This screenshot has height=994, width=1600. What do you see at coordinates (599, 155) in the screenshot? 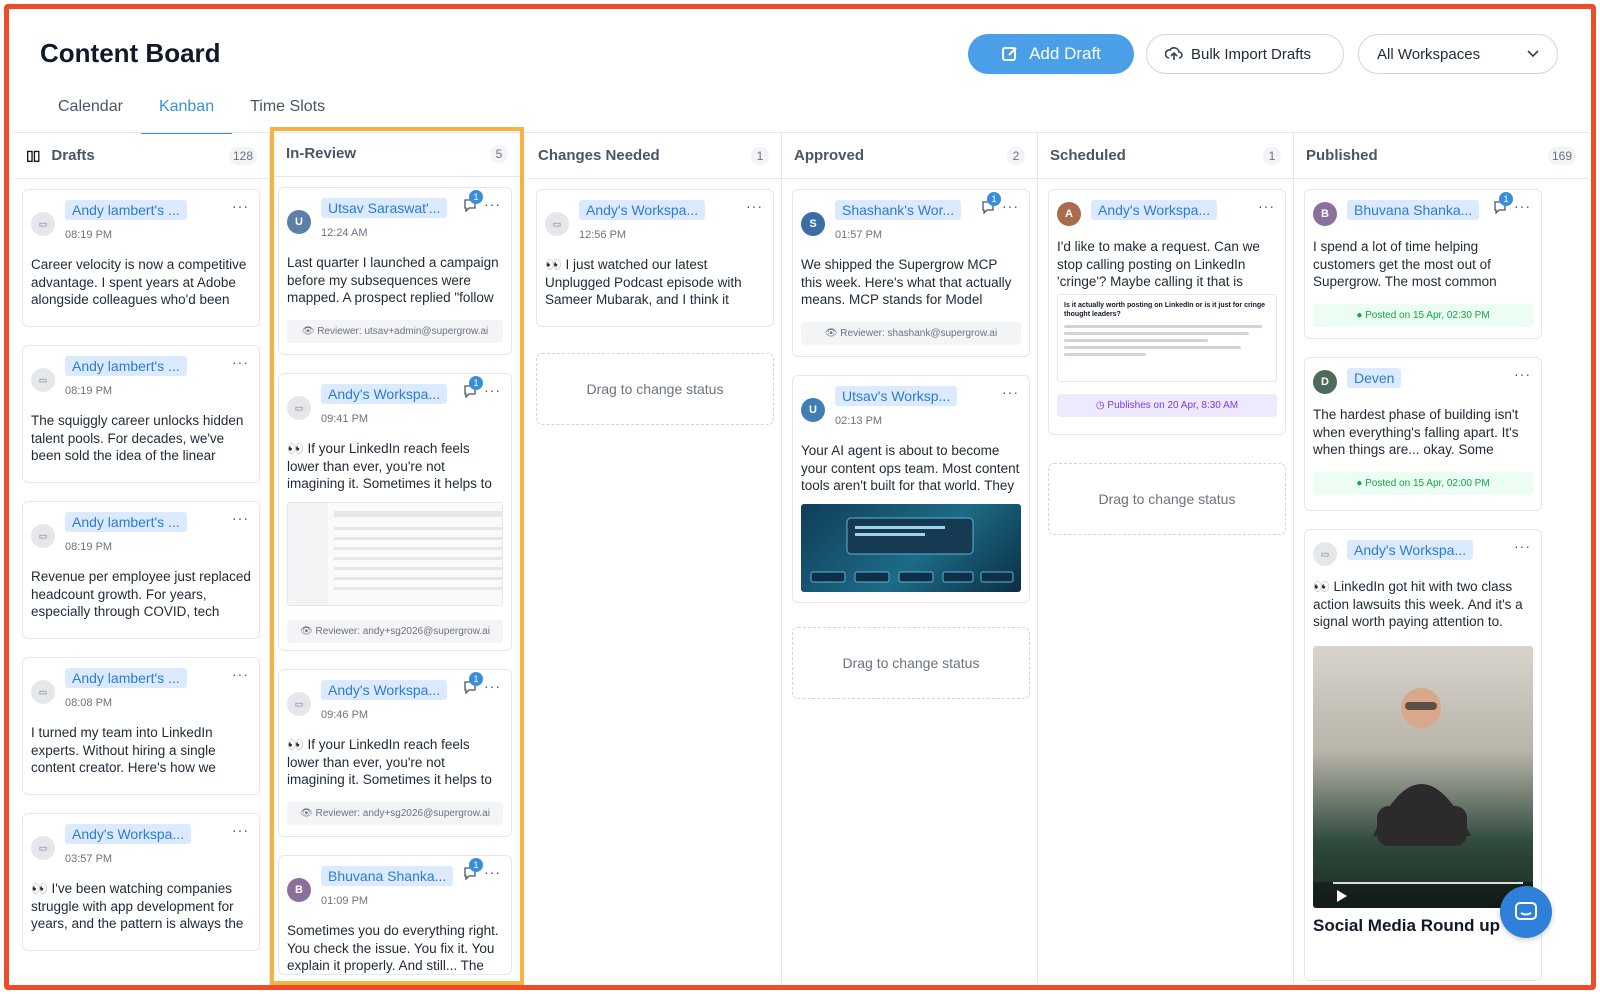
I see `column-title: Changes Needed` at bounding box center [599, 155].